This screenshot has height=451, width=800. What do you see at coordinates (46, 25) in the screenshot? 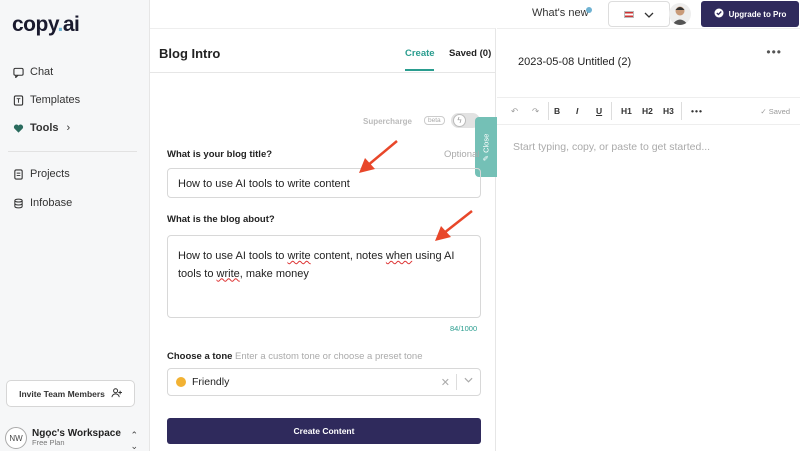
I see `logo: copy.ai` at bounding box center [46, 25].